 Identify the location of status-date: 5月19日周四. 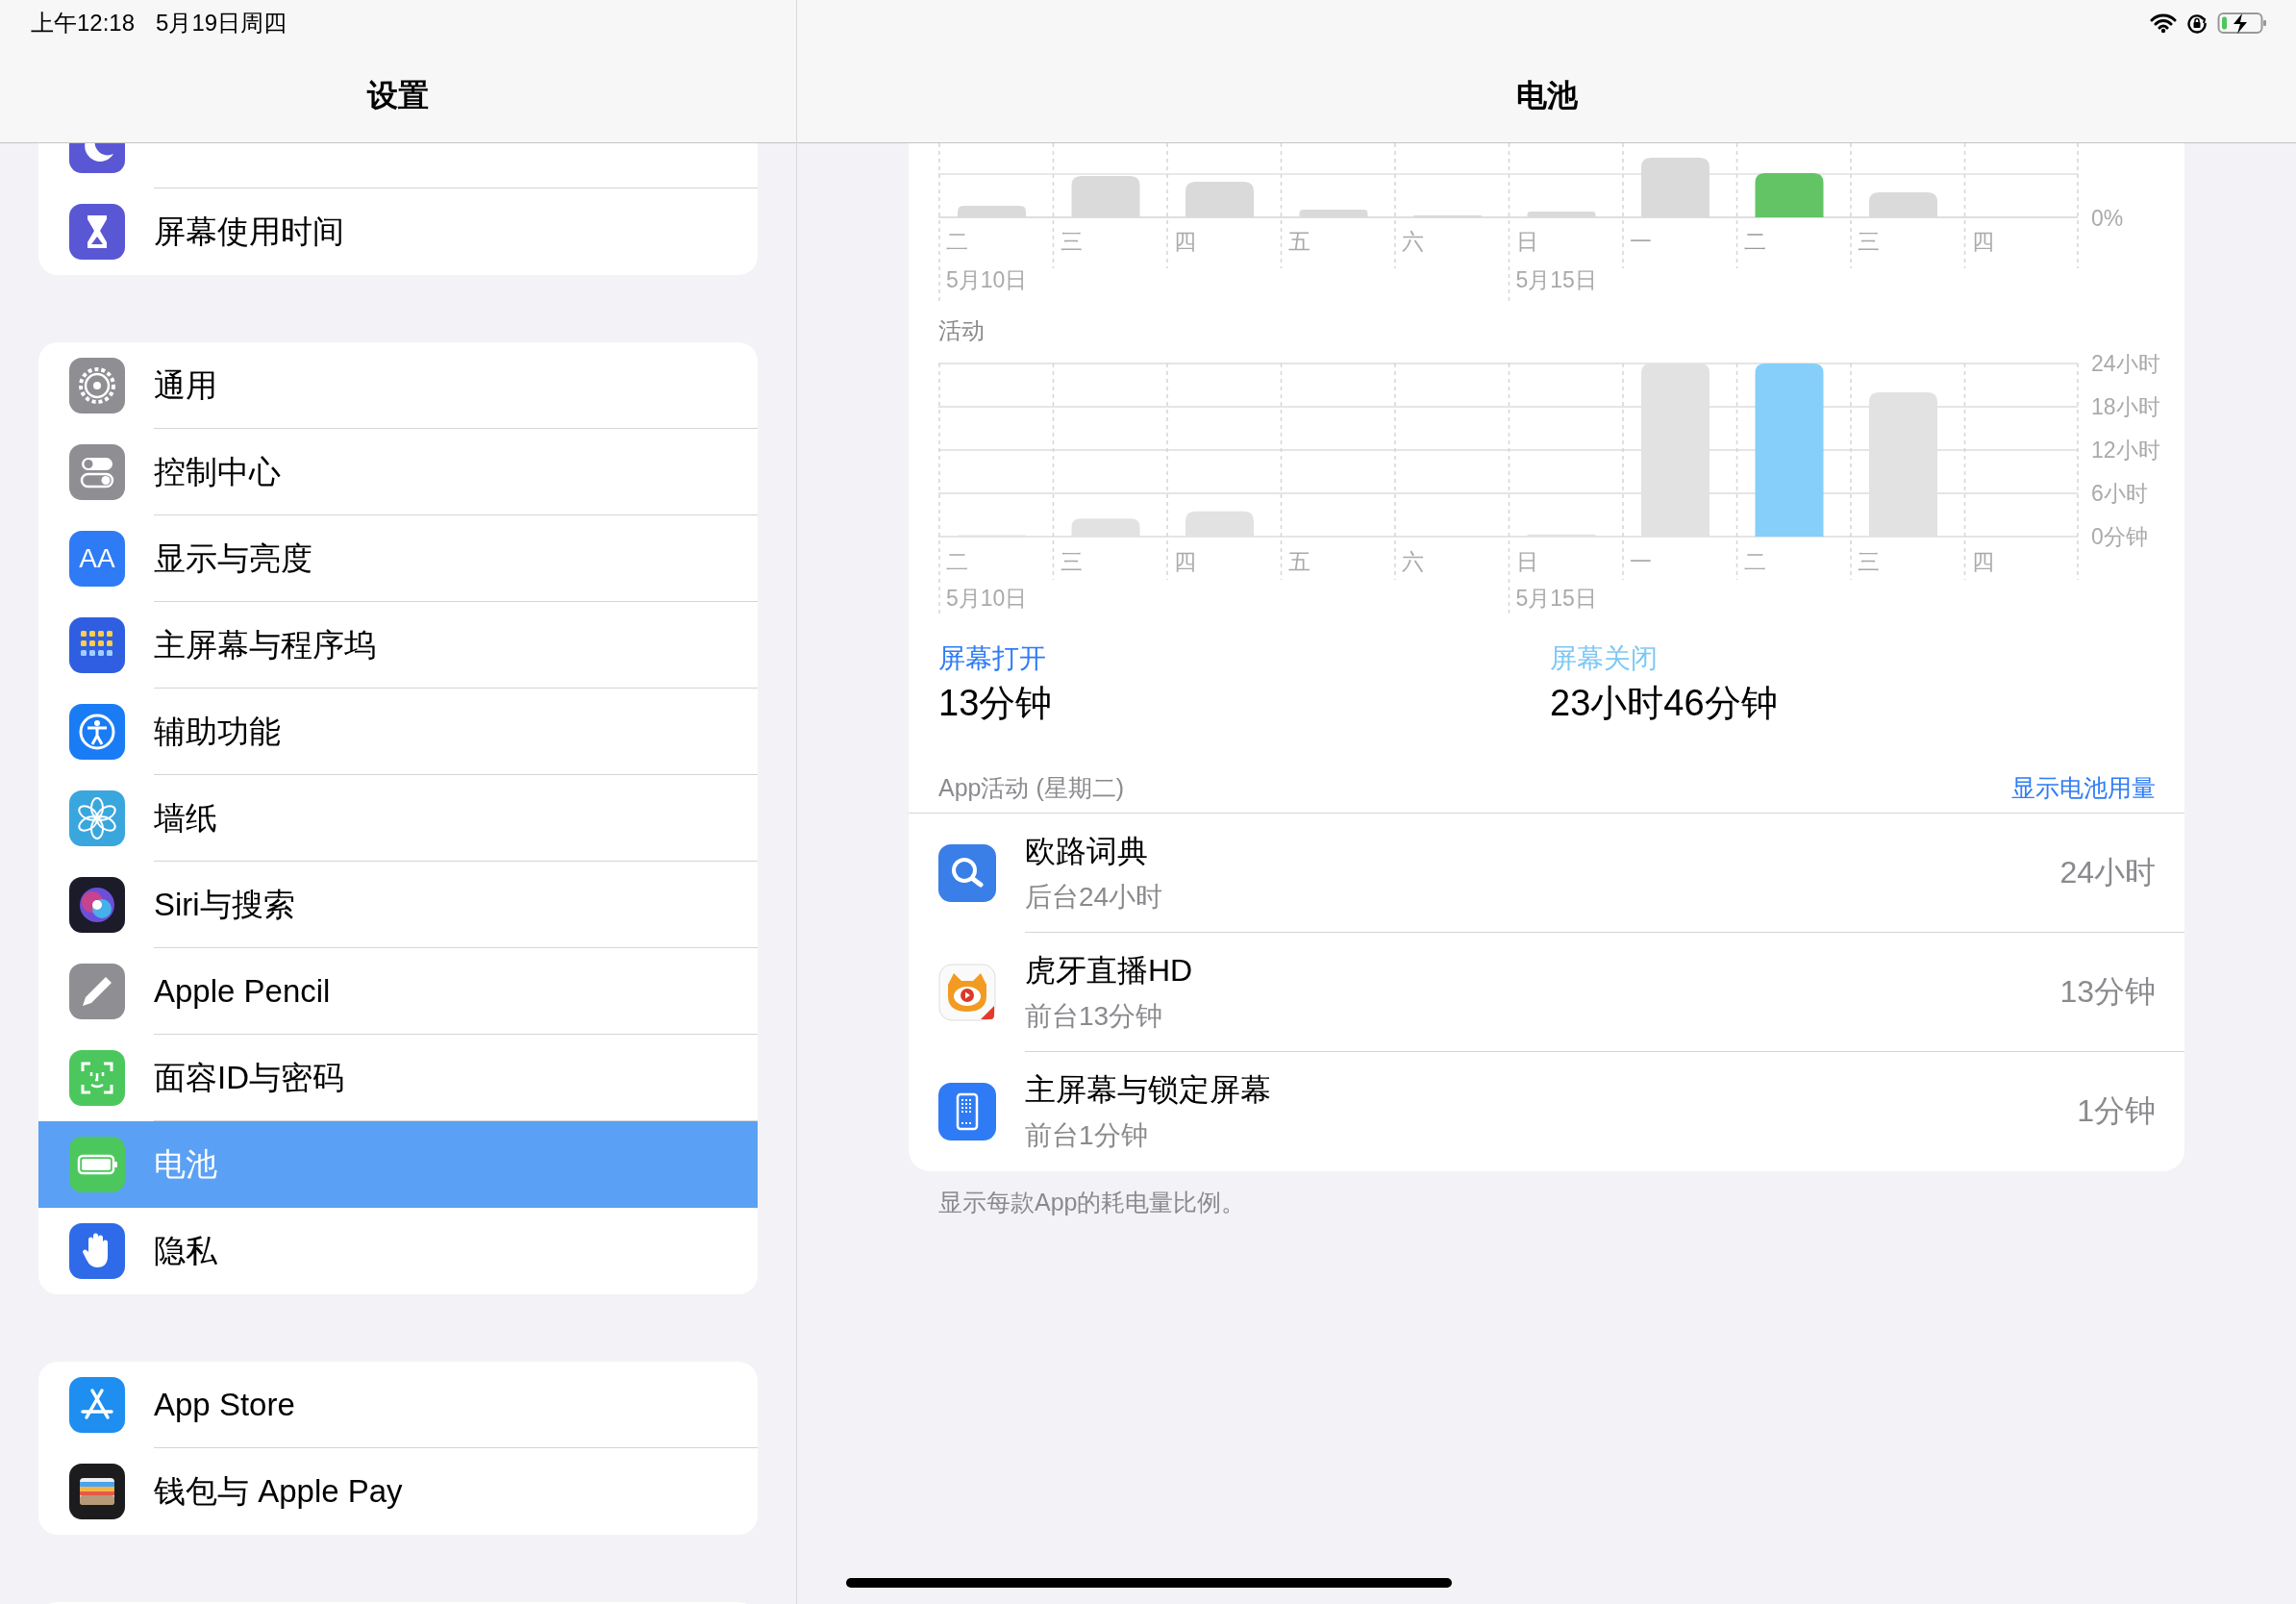
(221, 23).